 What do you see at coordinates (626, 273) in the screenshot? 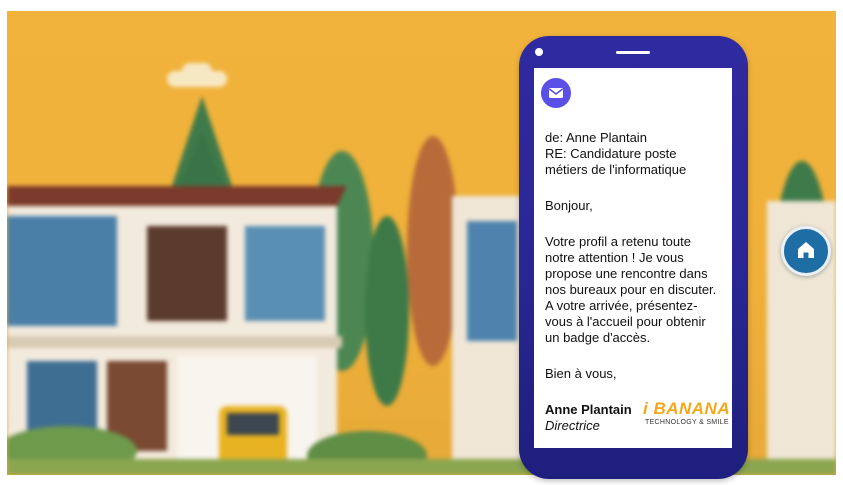
I see `email-body-line: propose une rencontre dans` at bounding box center [626, 273].